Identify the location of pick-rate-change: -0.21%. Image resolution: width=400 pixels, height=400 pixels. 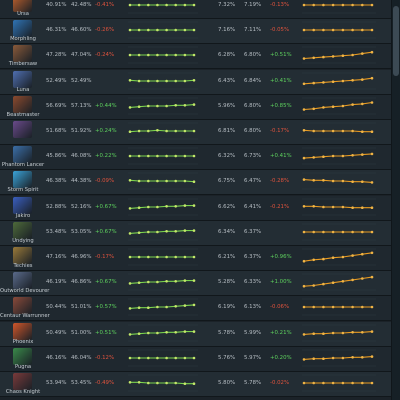
(280, 206).